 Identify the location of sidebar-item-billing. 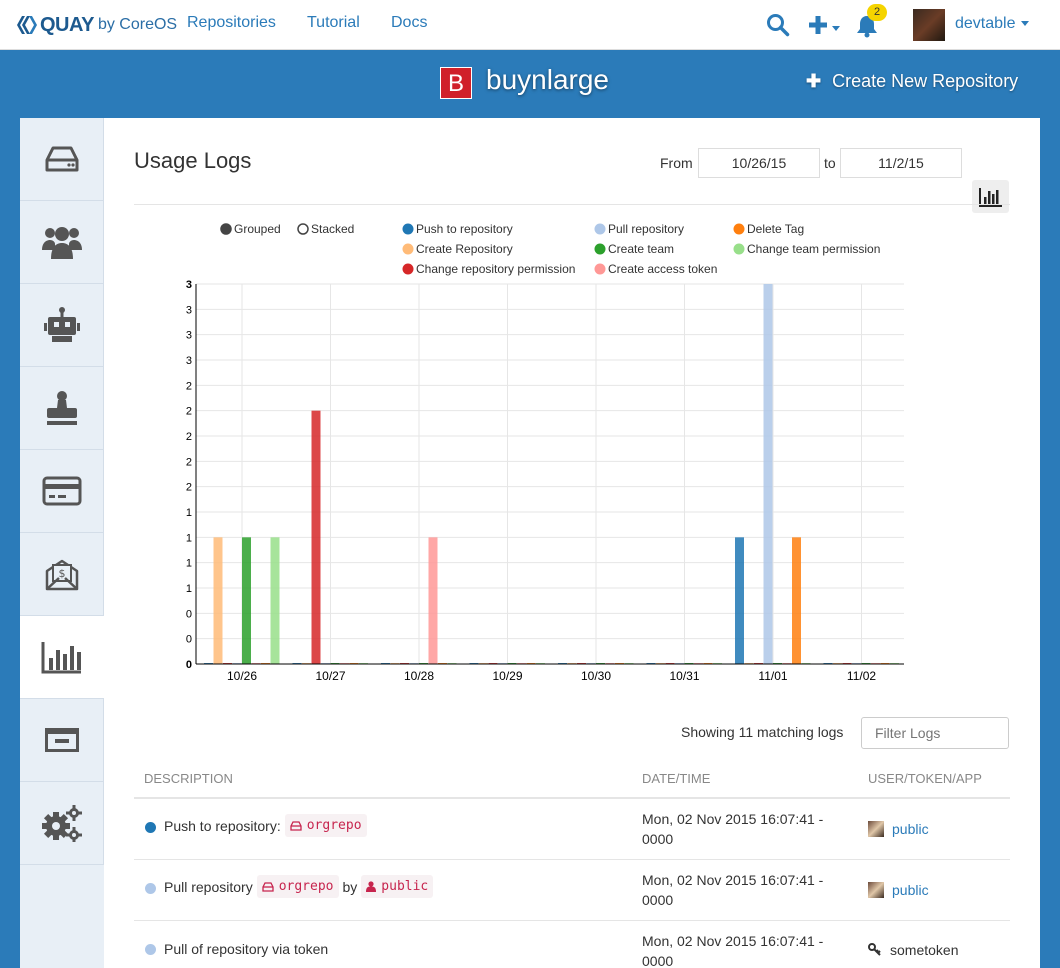
(62, 491).